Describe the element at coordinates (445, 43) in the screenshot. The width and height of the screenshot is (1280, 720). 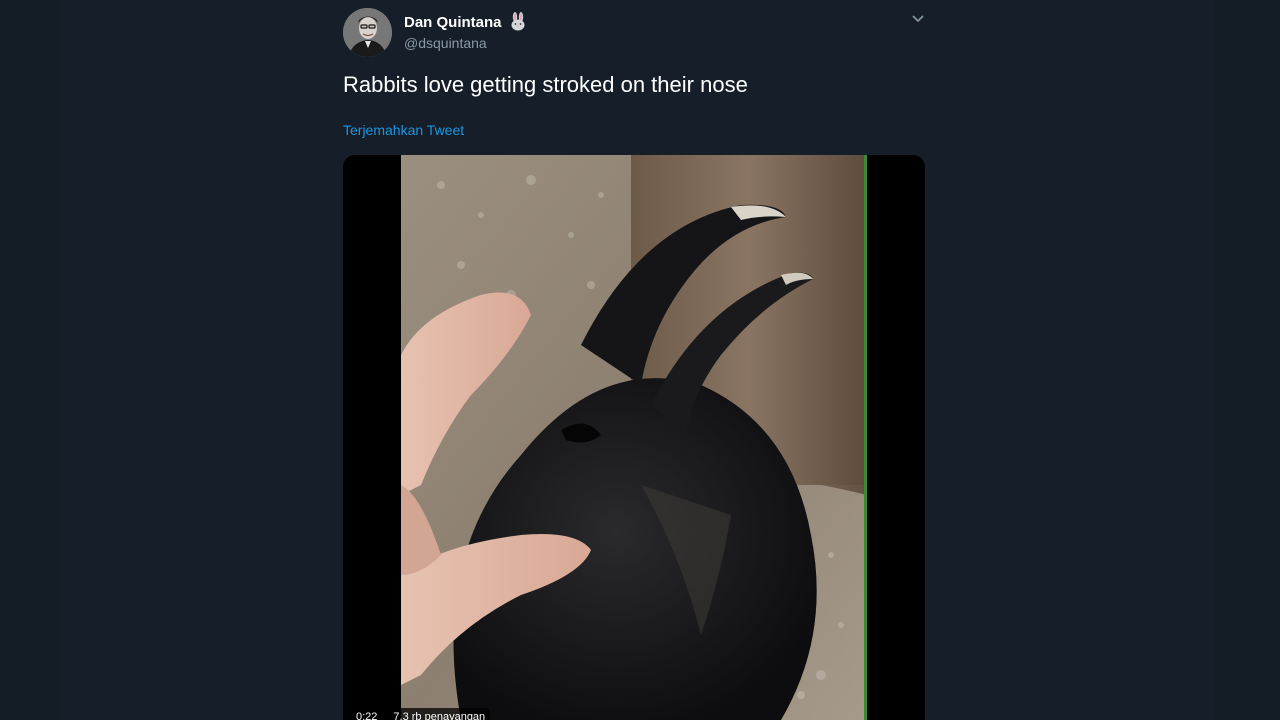
I see `author-handle: @dsquintana` at that location.